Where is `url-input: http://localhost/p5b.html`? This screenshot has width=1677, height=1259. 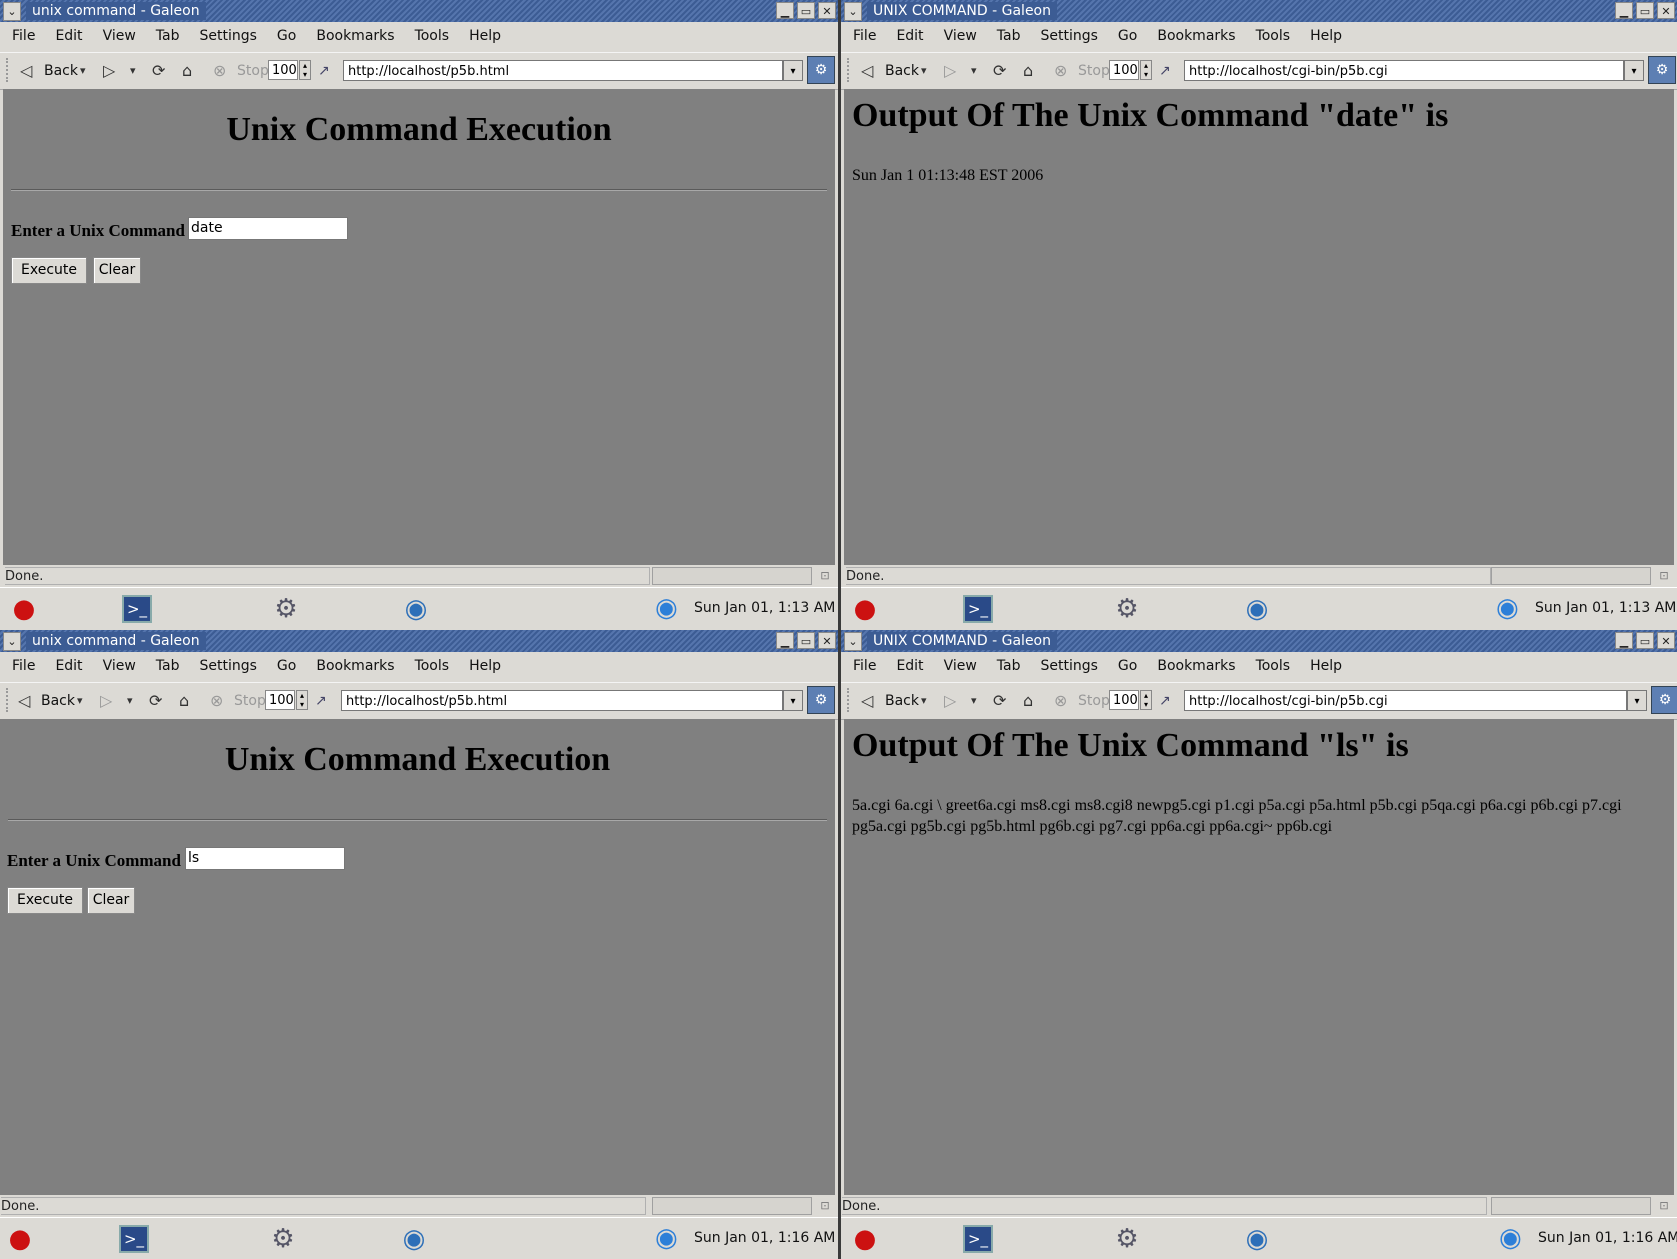
url-input: http://localhost/p5b.html is located at coordinates (562, 700).